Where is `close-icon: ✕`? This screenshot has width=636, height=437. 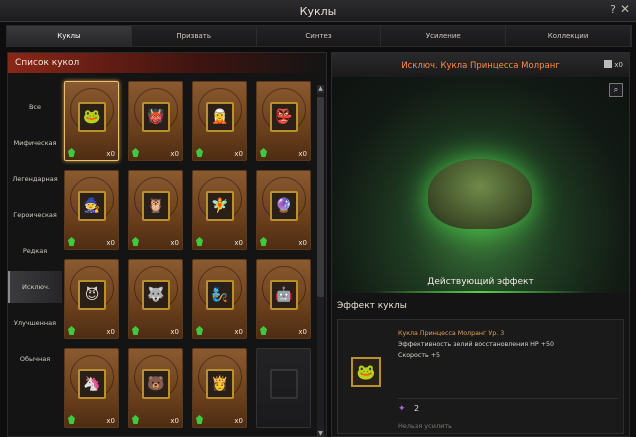 close-icon: ✕ is located at coordinates (625, 9).